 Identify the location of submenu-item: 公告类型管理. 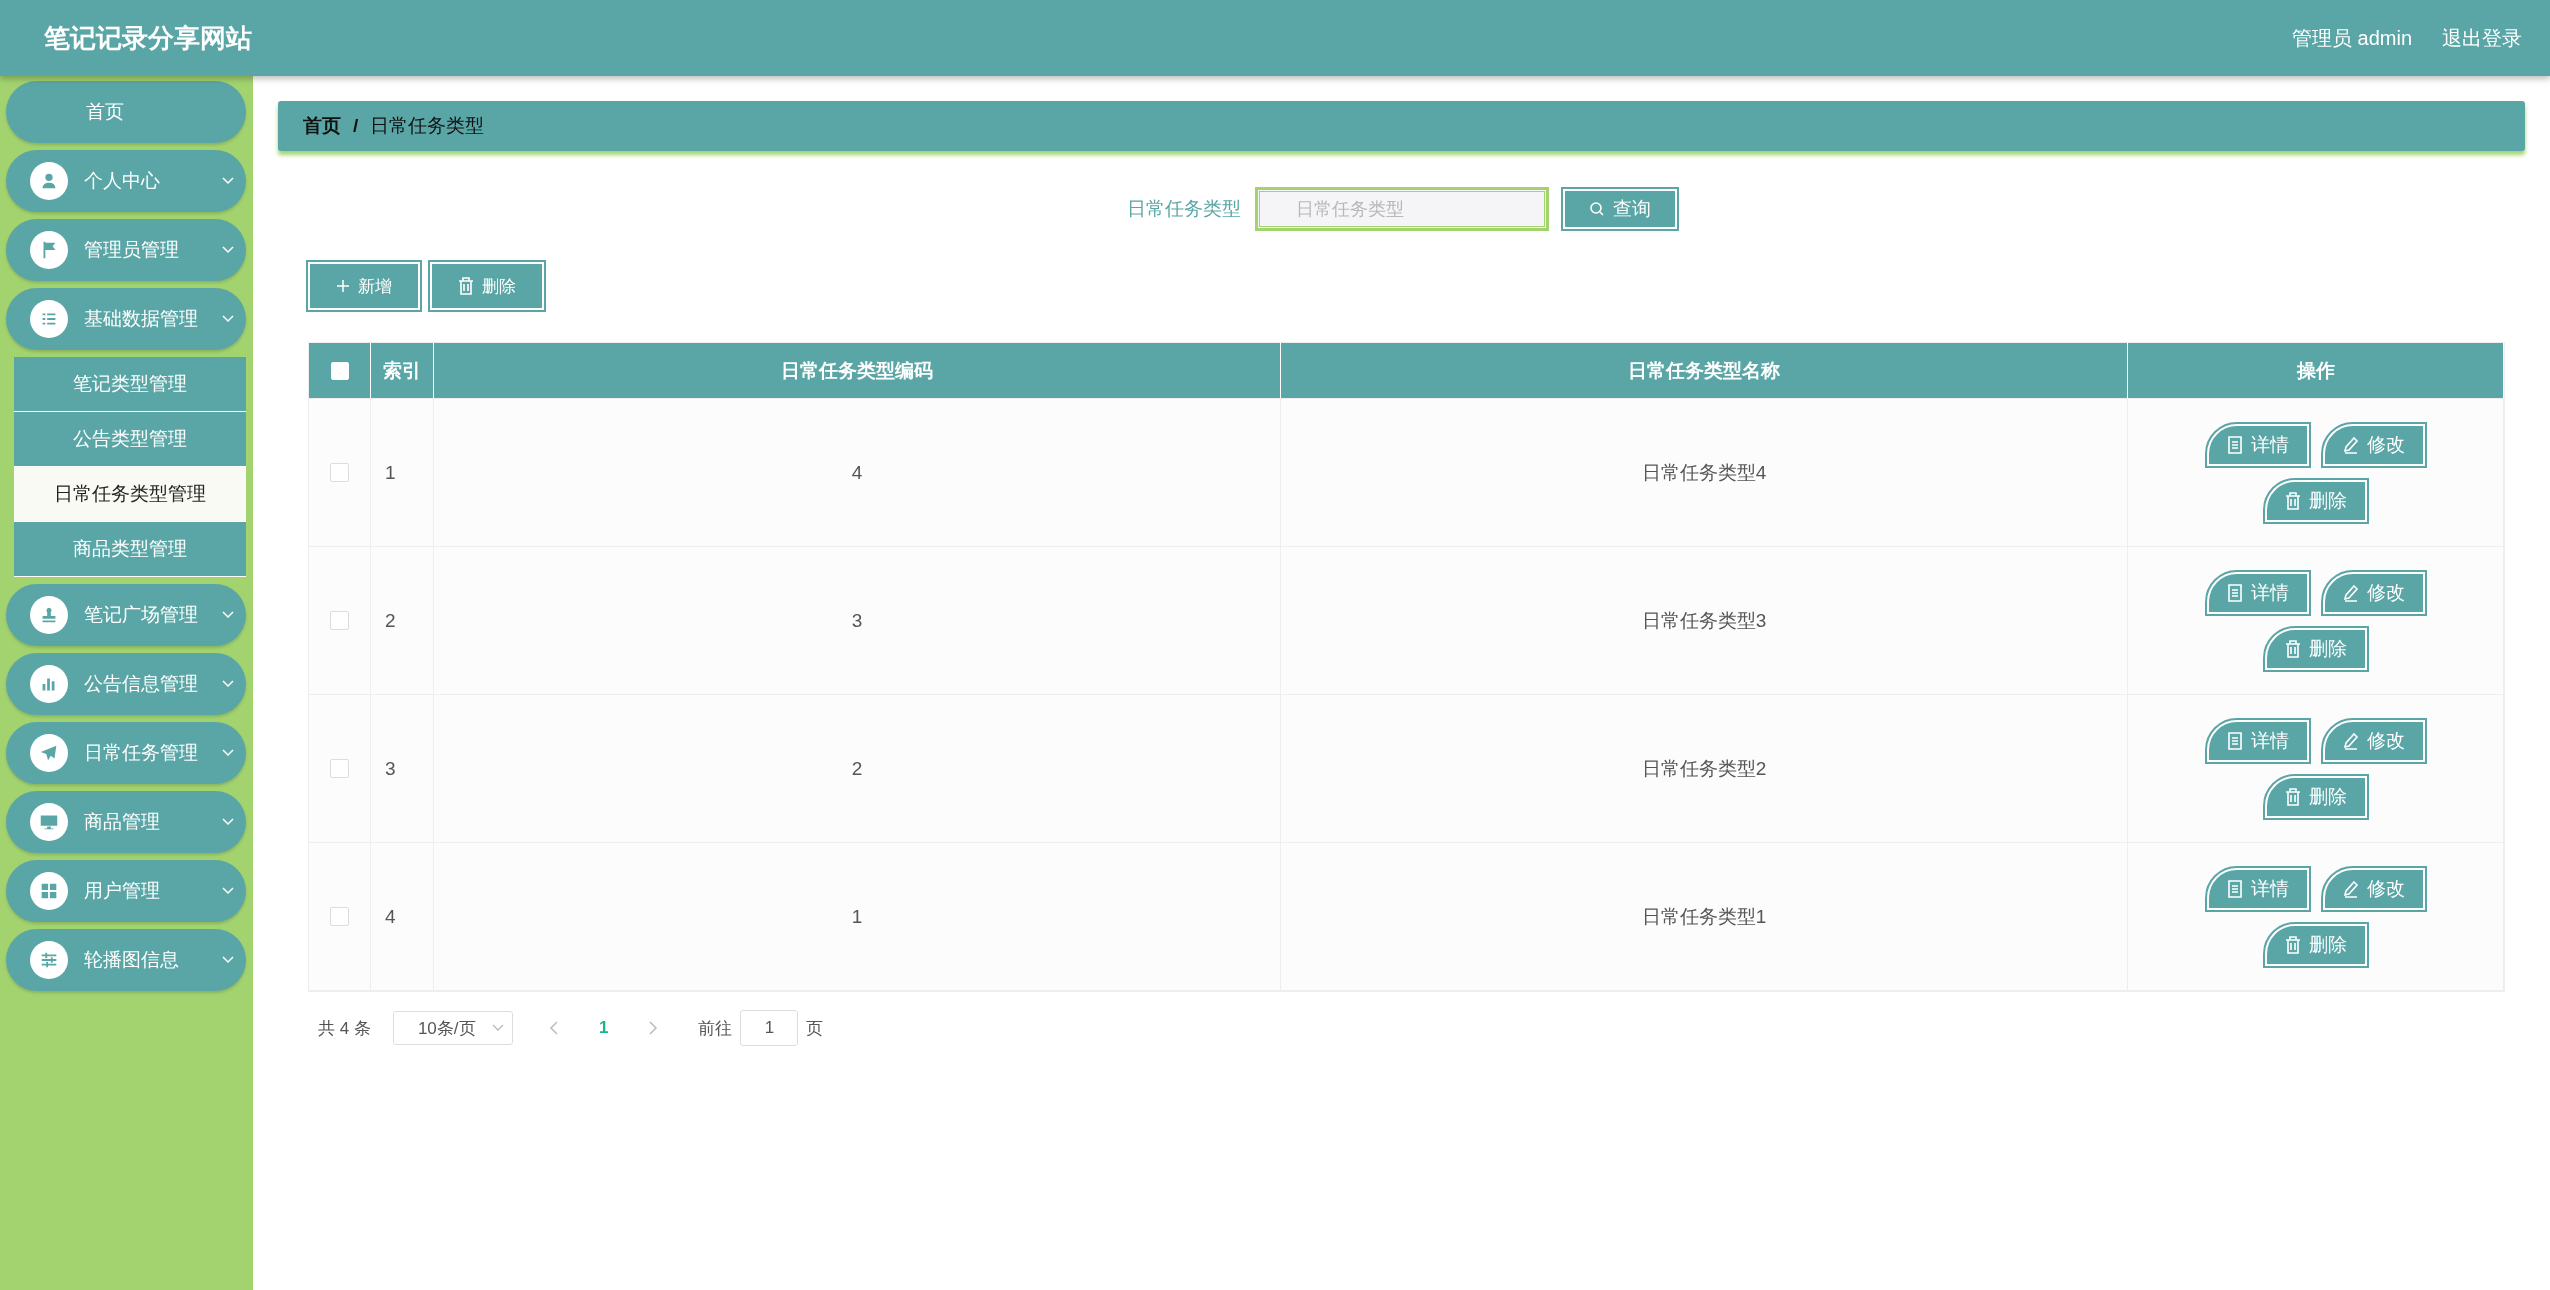
(130, 439).